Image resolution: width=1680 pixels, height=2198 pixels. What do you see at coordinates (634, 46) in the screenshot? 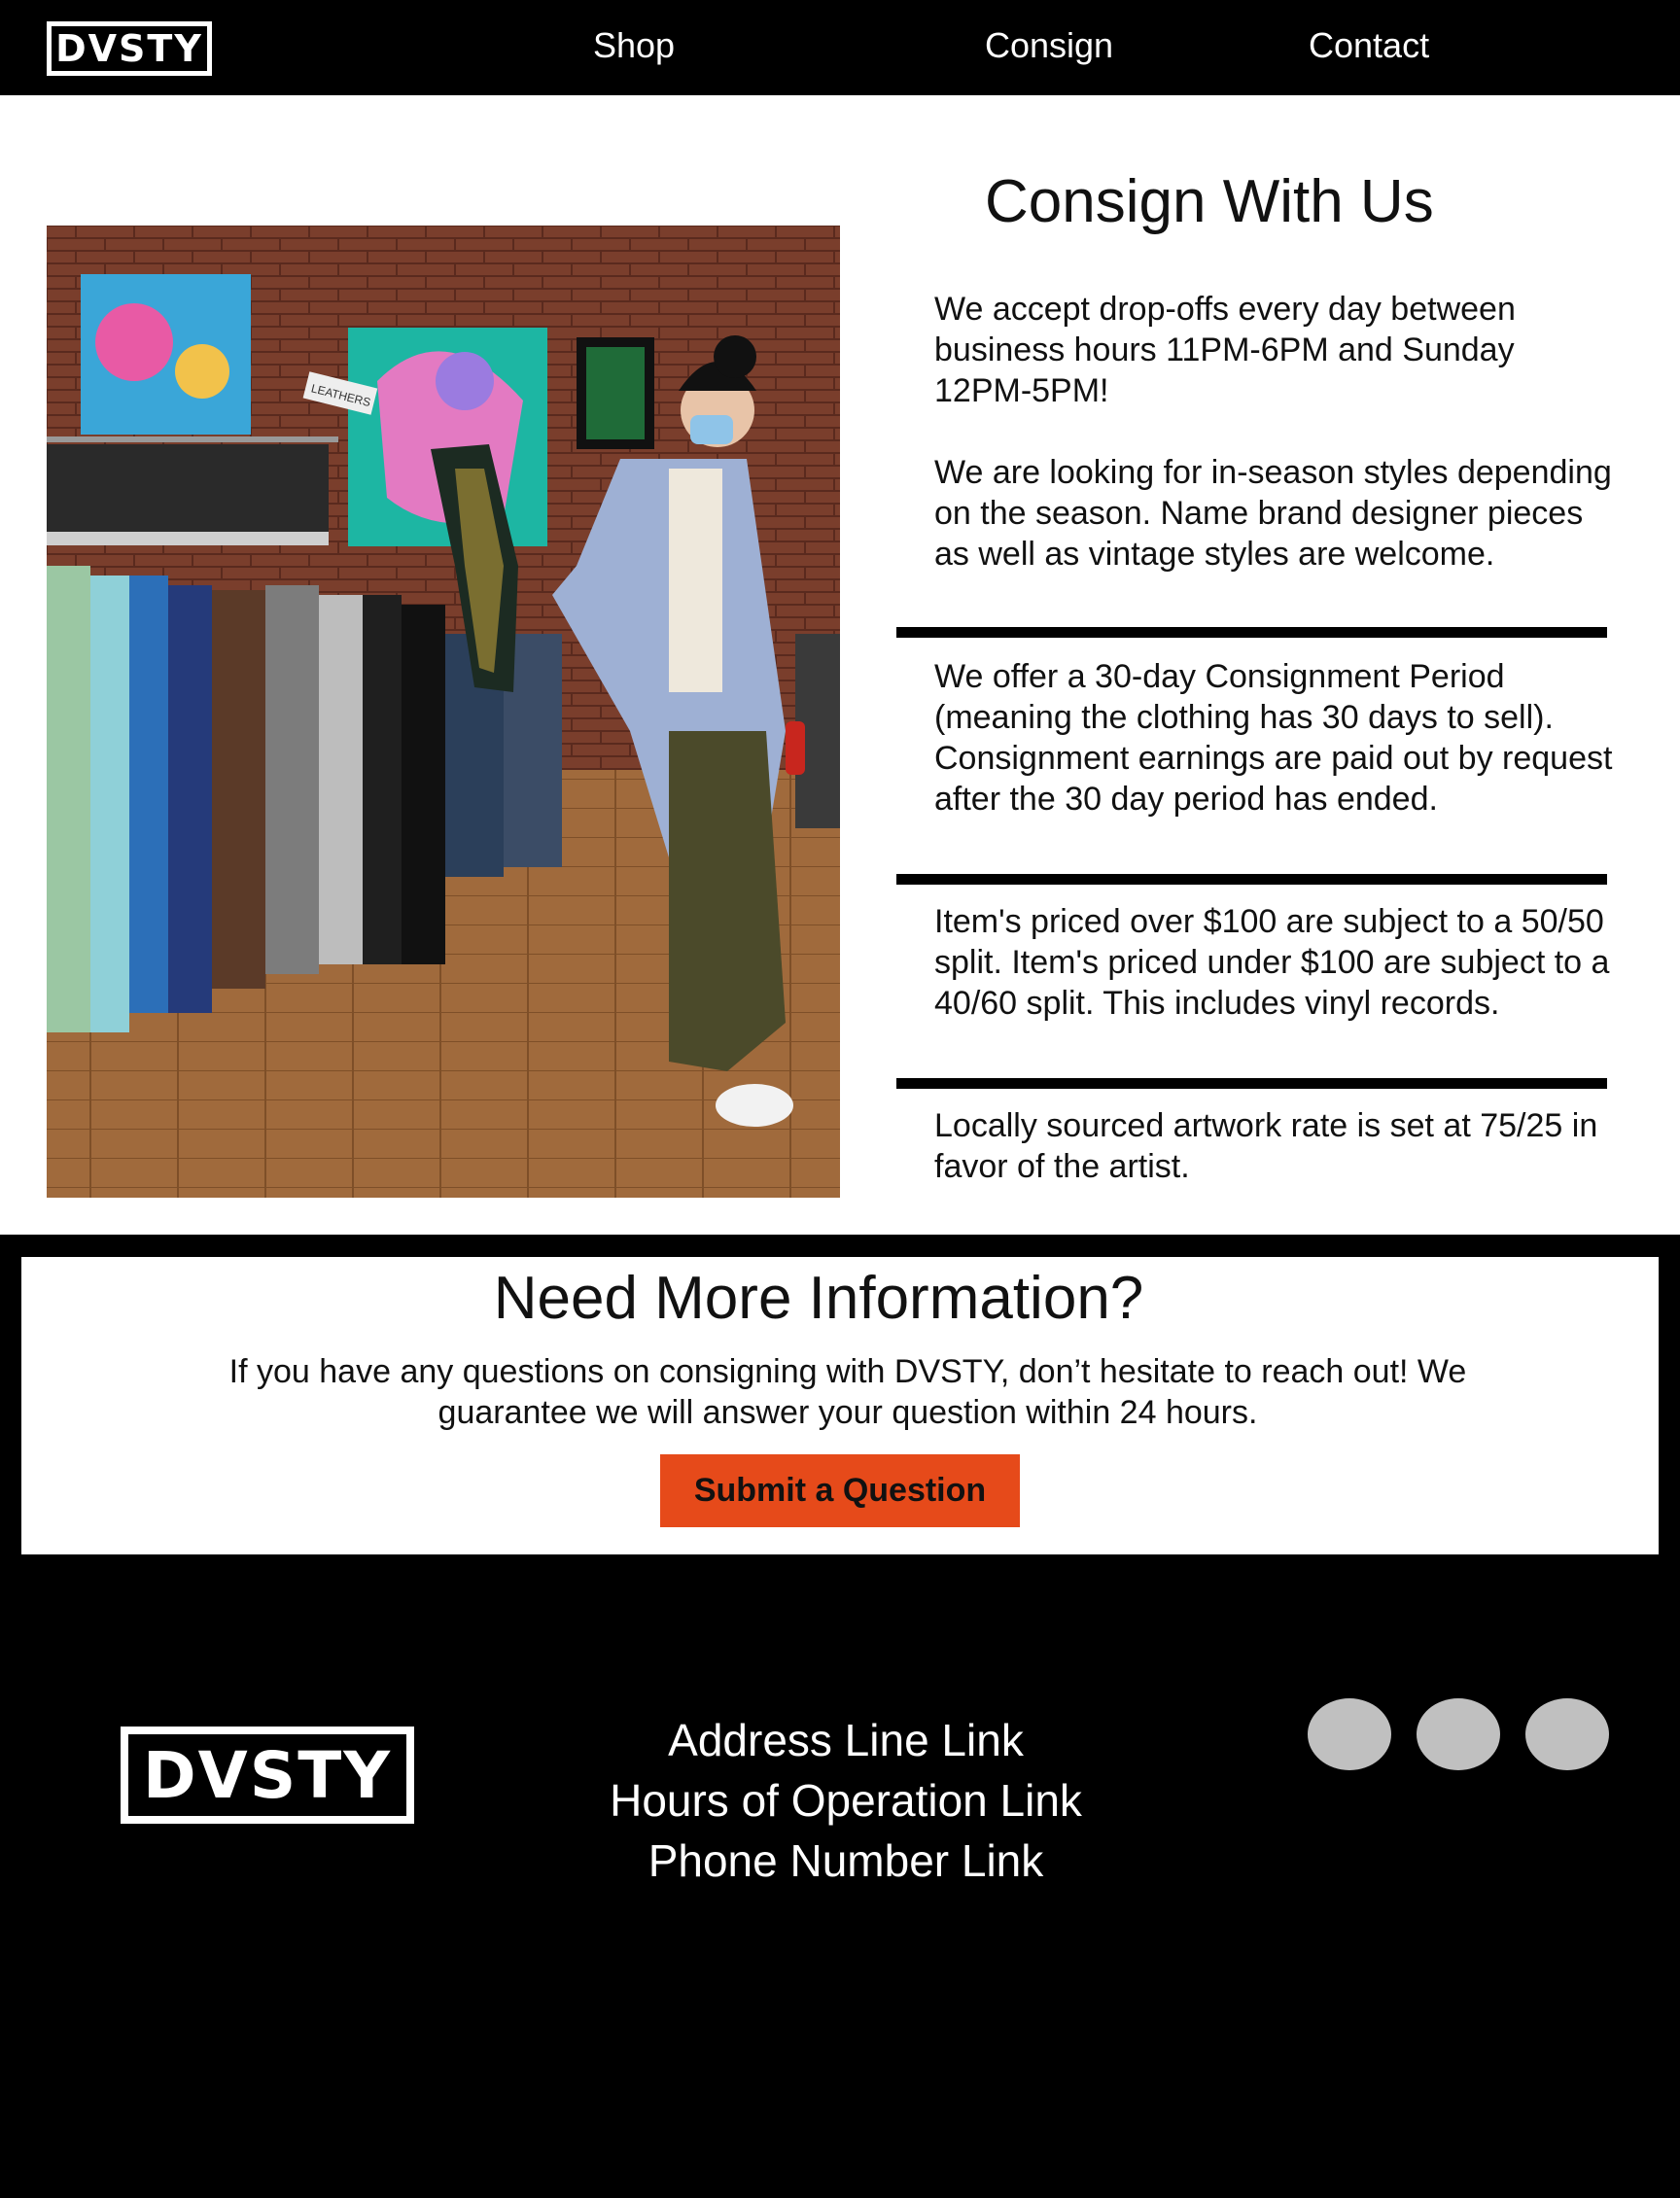
I see `nav-shop: Shop` at bounding box center [634, 46].